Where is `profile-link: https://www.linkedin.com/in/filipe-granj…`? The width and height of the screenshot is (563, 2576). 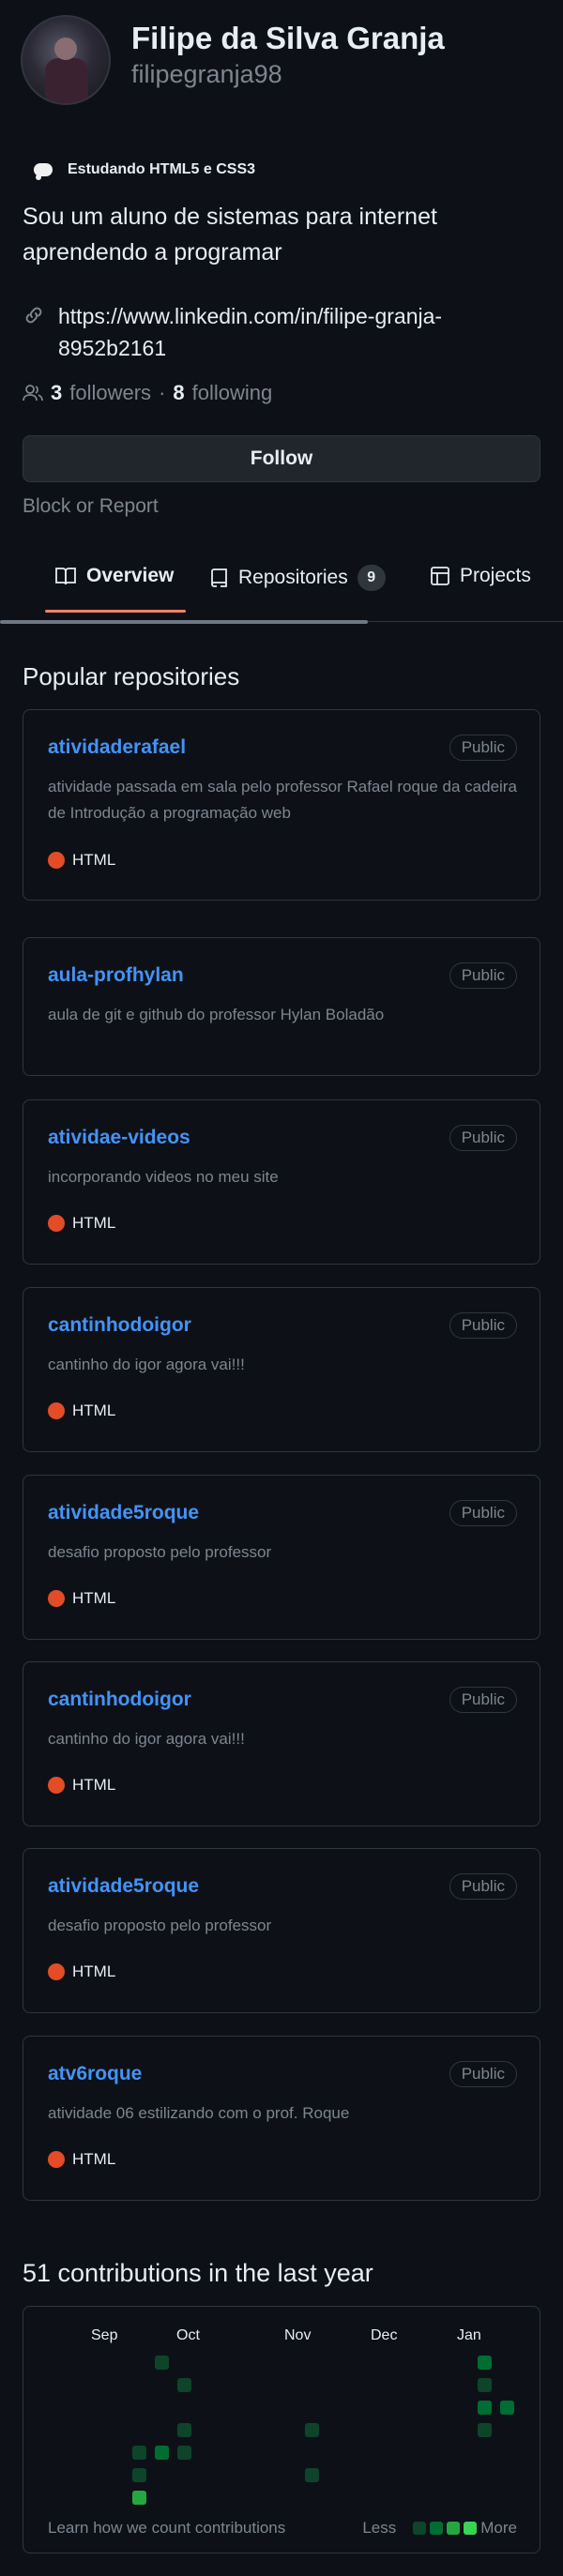
profile-link: https://www.linkedin.com/in/filipe-granj… is located at coordinates (276, 332).